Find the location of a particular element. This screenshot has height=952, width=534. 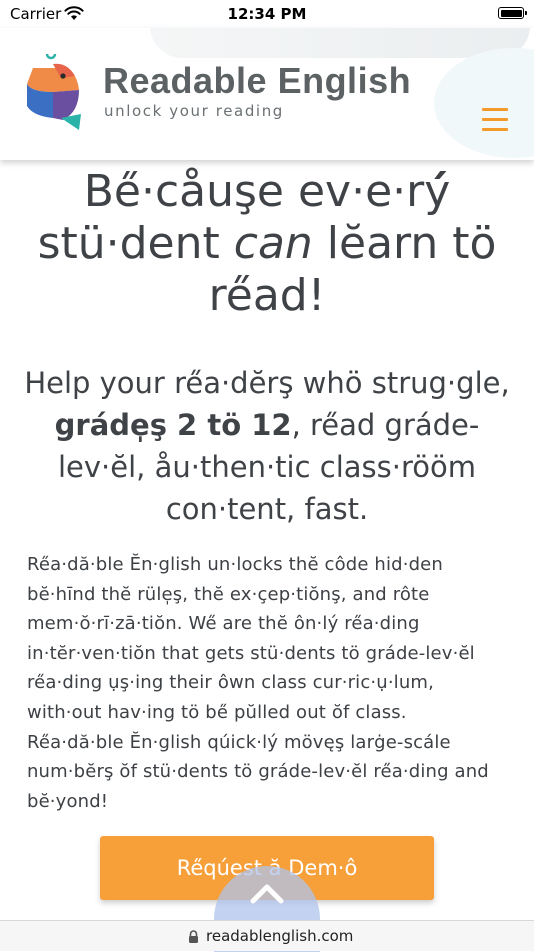

url-text: readablenglish.com is located at coordinates (279, 936).